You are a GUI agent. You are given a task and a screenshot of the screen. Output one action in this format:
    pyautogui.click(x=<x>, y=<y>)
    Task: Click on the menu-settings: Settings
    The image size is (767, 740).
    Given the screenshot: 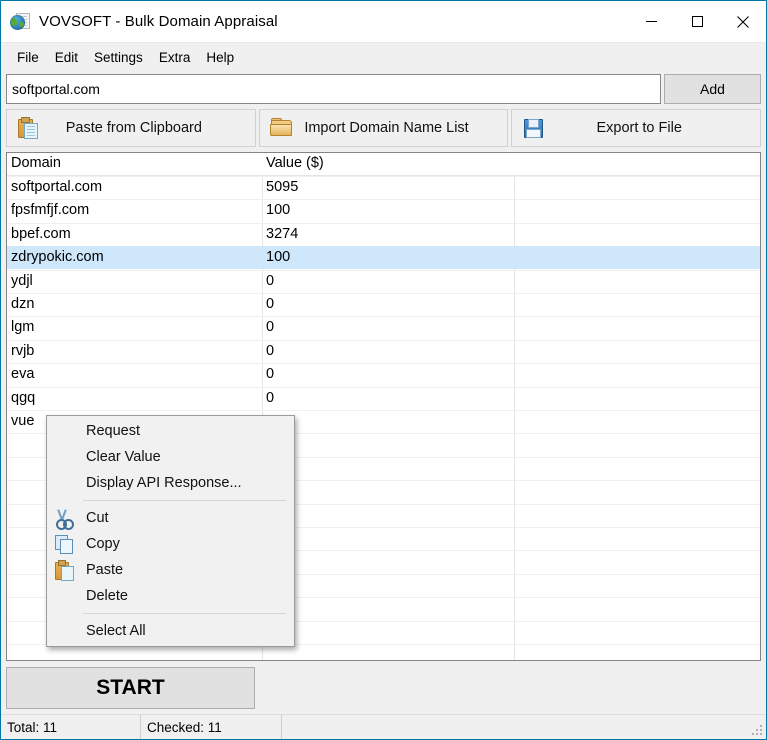 What is the action you would take?
    pyautogui.click(x=118, y=57)
    